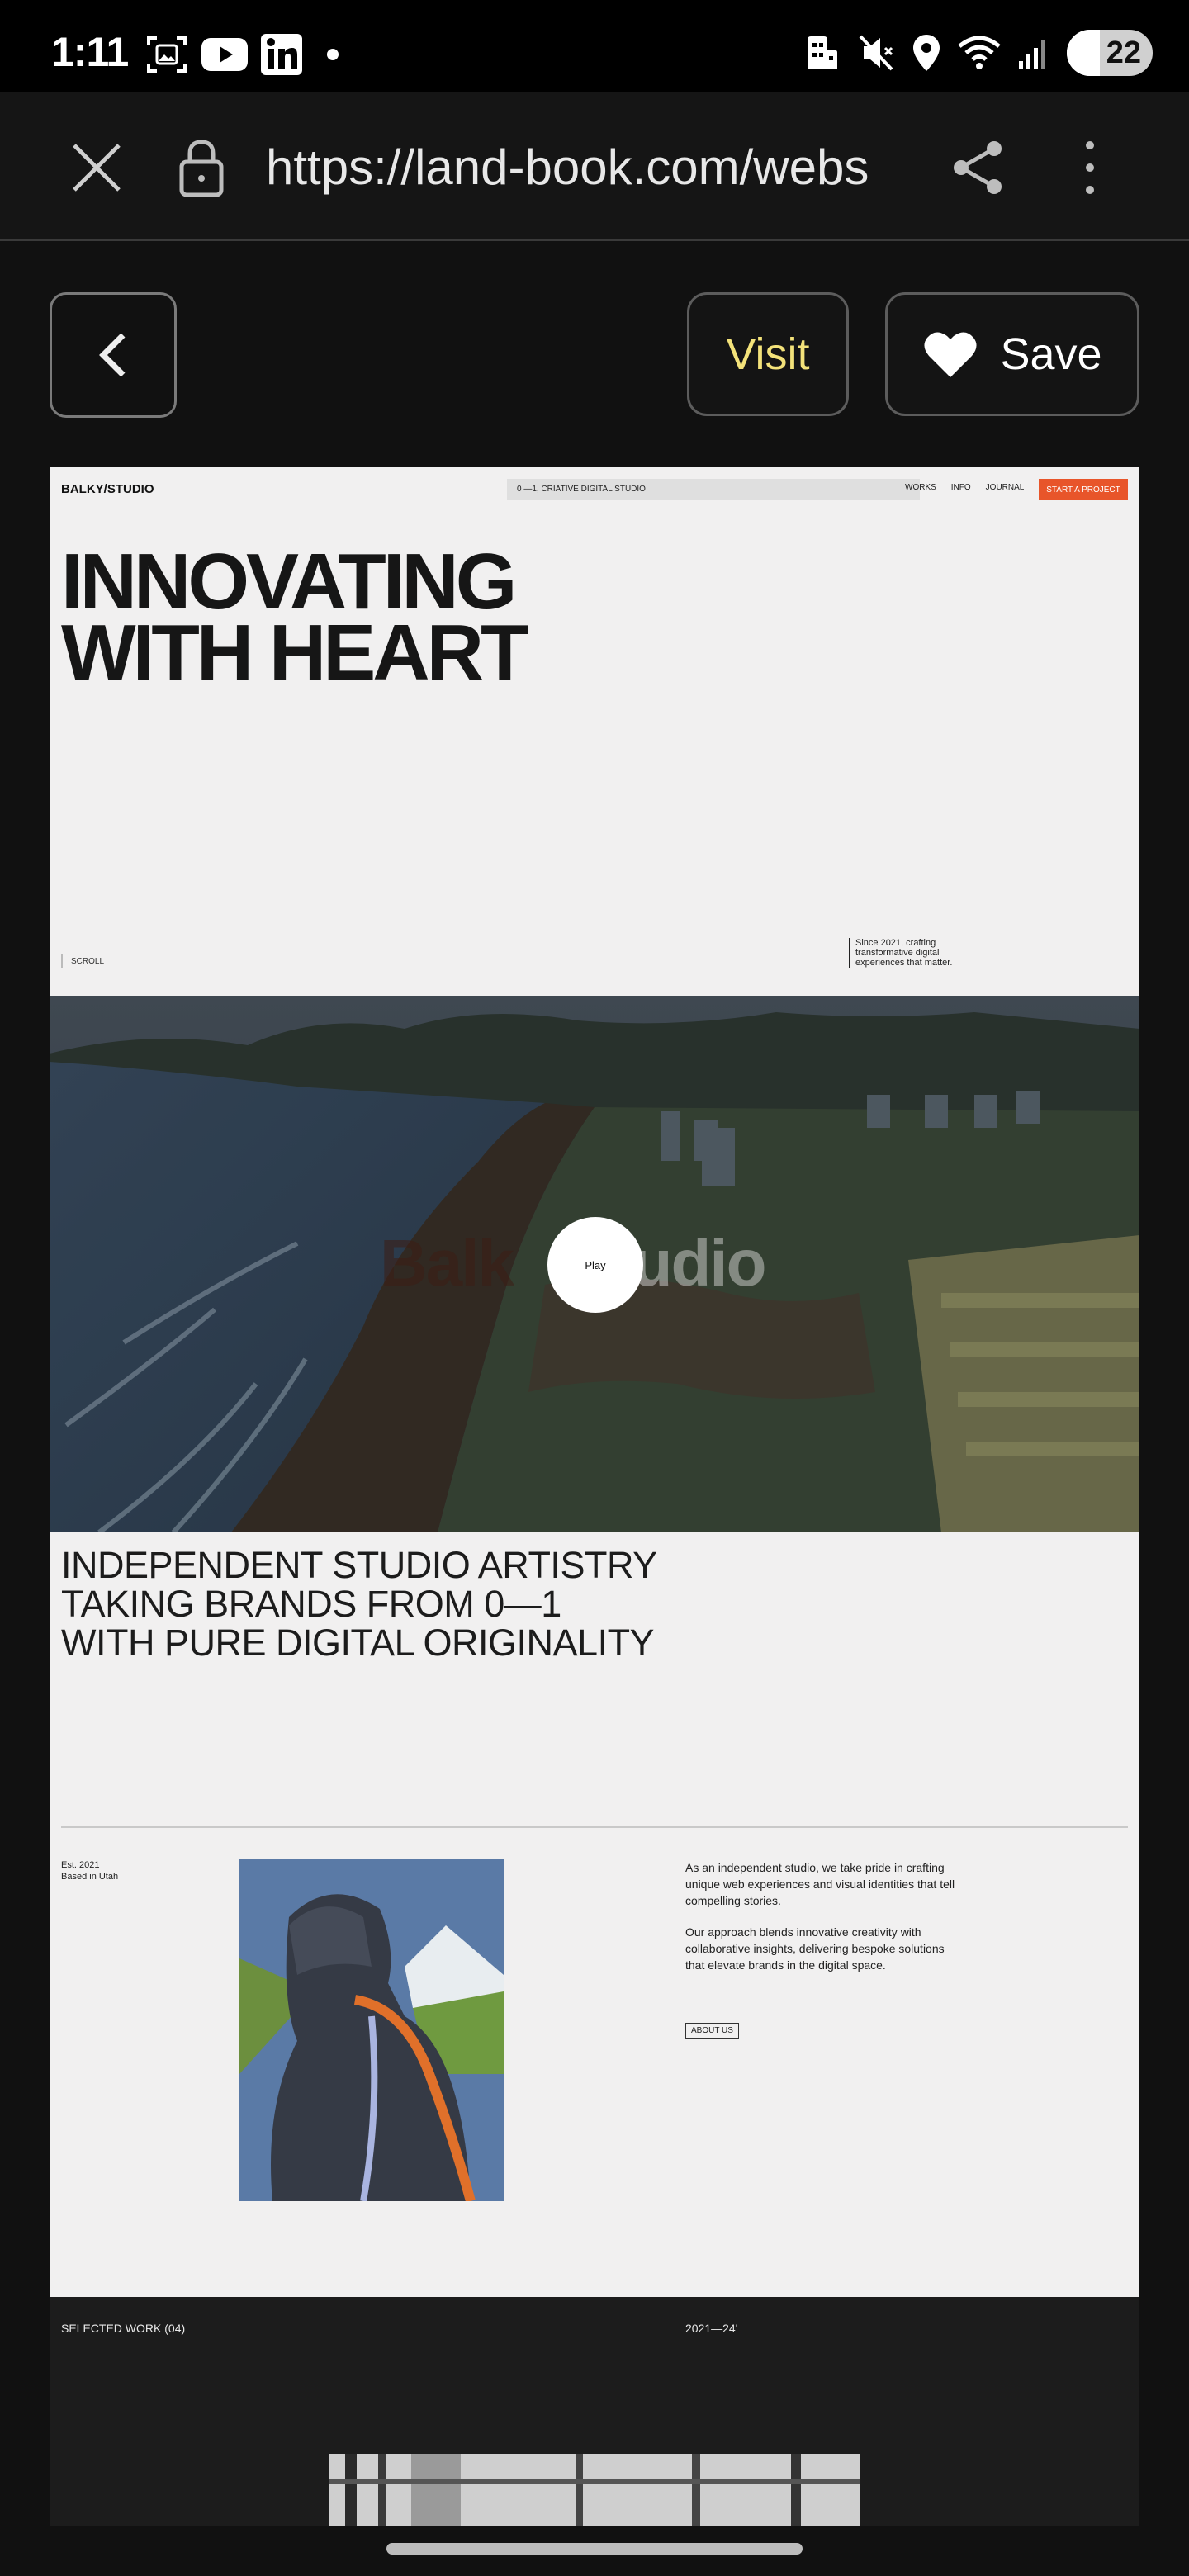 This screenshot has width=1189, height=2576. Describe the element at coordinates (289, 581) in the screenshot. I see `hero-line: INNOVATING` at that location.